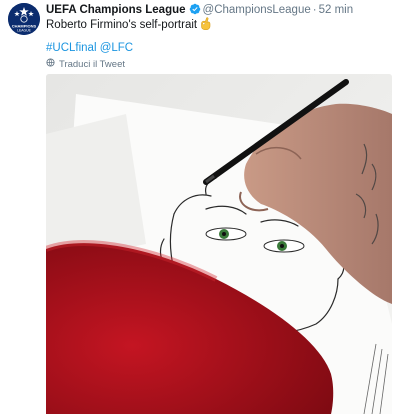  I want to click on champions-league-logo-icon: CHAMPIONS LEAGUE, so click(24, 19).